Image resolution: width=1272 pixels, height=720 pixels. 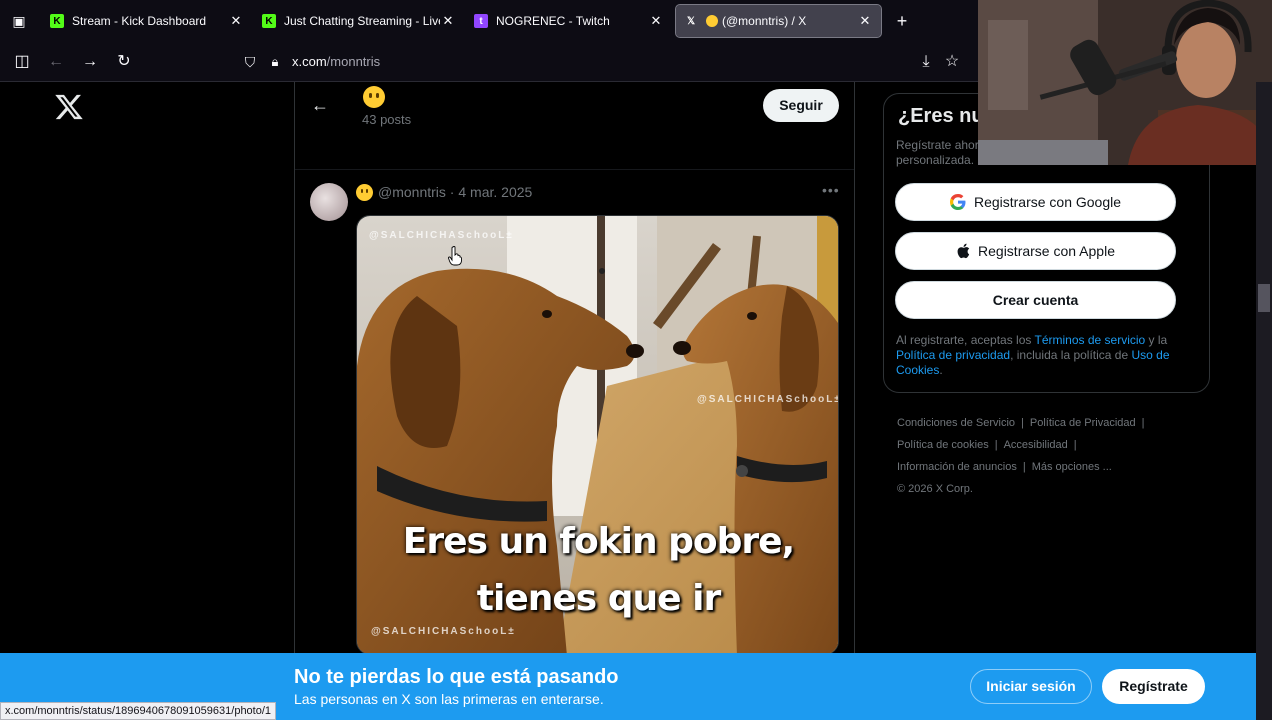 What do you see at coordinates (801, 105) in the screenshot?
I see `follow-button: Seguir` at bounding box center [801, 105].